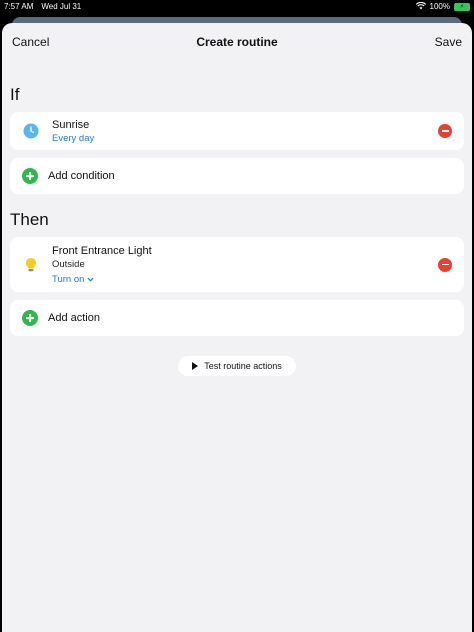 This screenshot has width=474, height=632. I want to click on add-condition-button: Add condition, so click(237, 176).